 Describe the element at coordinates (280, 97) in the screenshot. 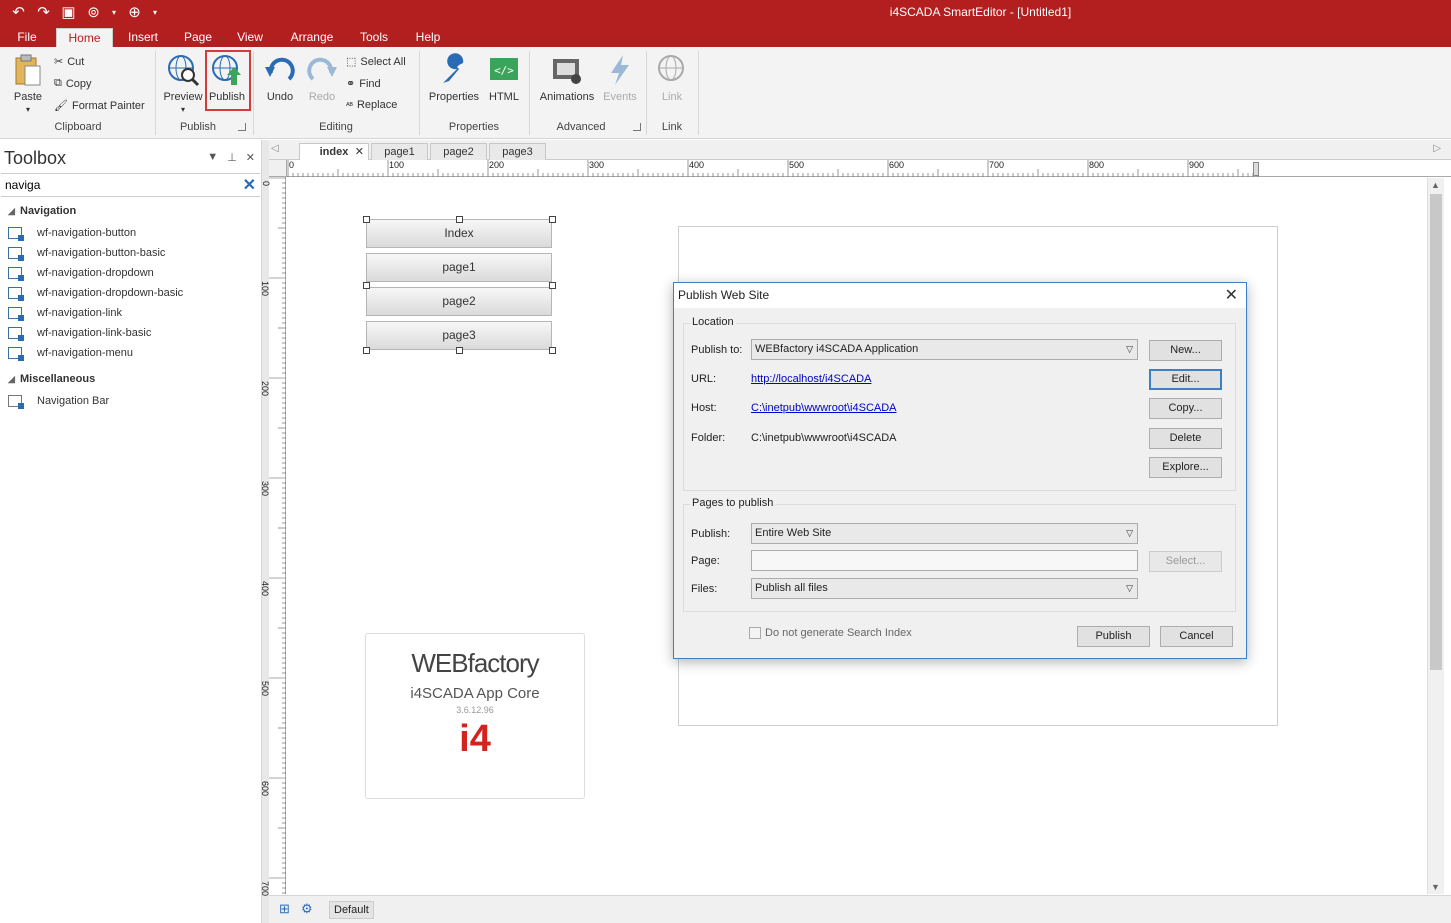

I see `undo-label: Undo` at that location.